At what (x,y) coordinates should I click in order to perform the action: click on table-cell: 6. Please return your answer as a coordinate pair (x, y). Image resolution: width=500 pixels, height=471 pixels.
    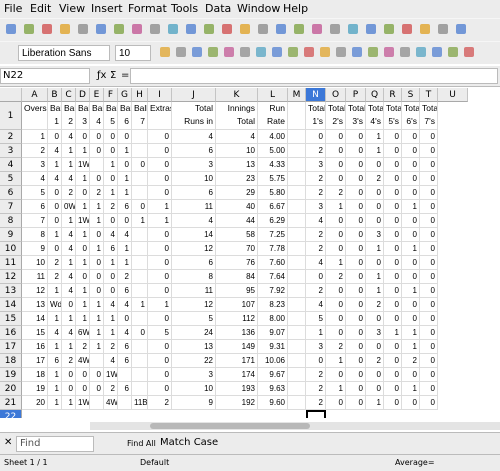
    Looking at the image, I should click on (125, 347).